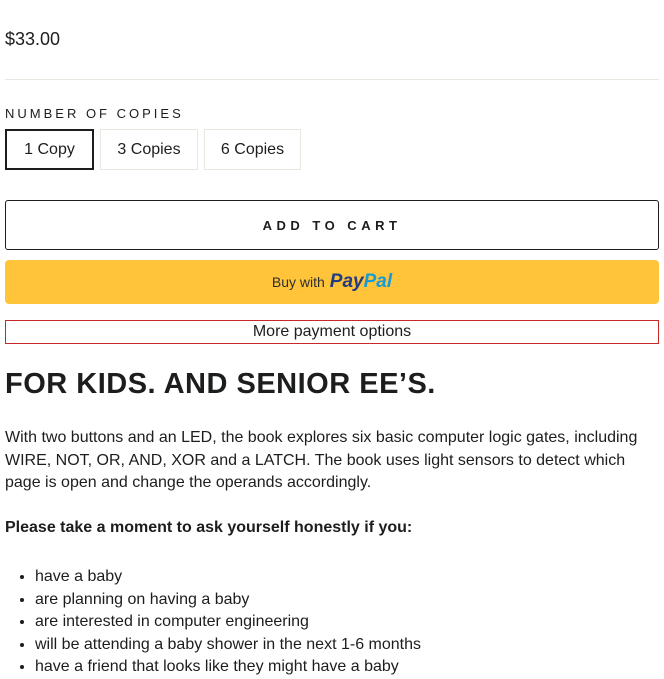 Image resolution: width=664 pixels, height=679 pixels. I want to click on copies-options: 1 Copy 3 Copies 6 Copies, so click(156, 149).